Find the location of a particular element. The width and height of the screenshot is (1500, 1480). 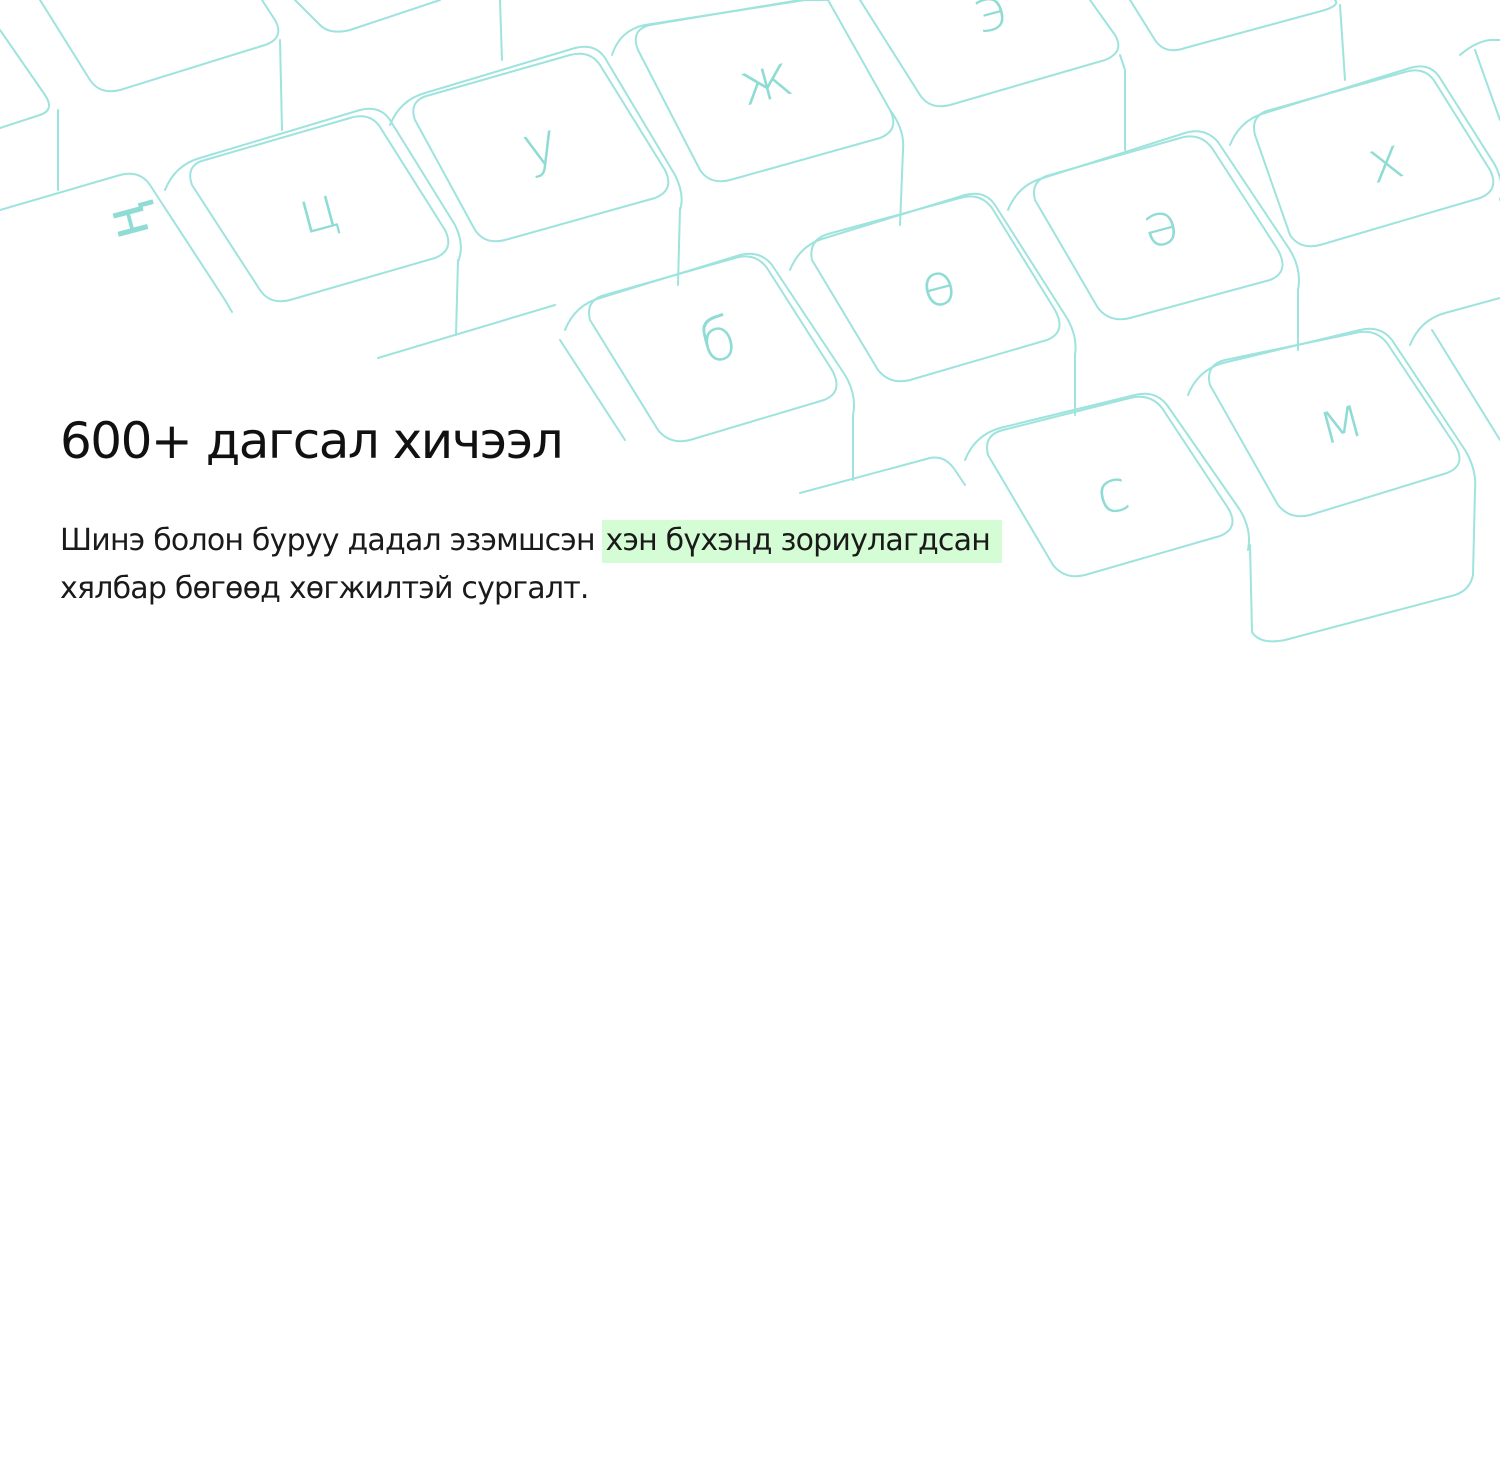

keyboard-key: ж is located at coordinates (758, 113).